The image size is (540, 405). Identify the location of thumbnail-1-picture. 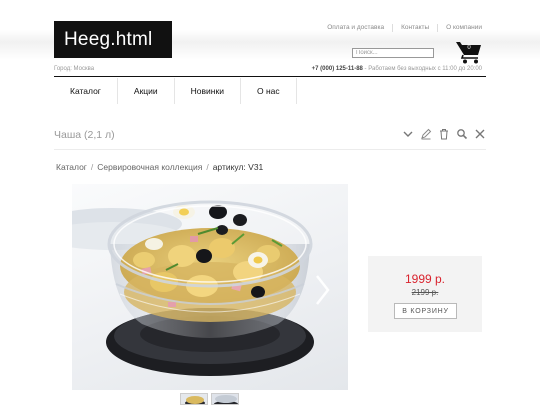
(194, 399).